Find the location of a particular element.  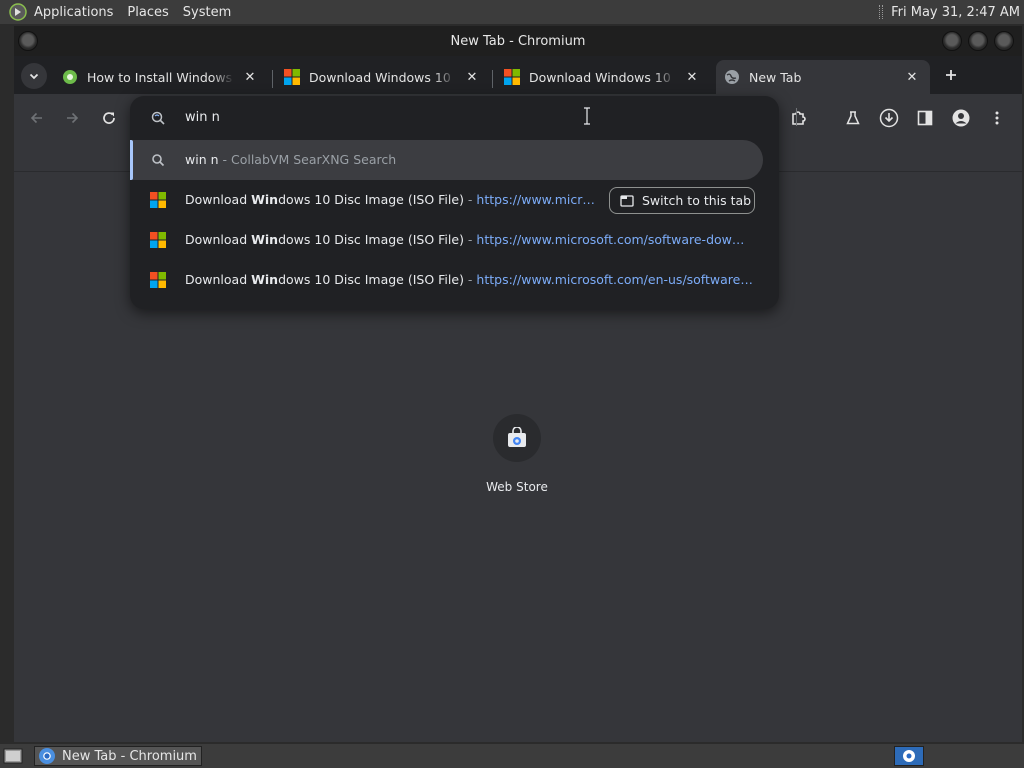

suggestion-provider: CollabVM SearXNG Search is located at coordinates (313, 159).